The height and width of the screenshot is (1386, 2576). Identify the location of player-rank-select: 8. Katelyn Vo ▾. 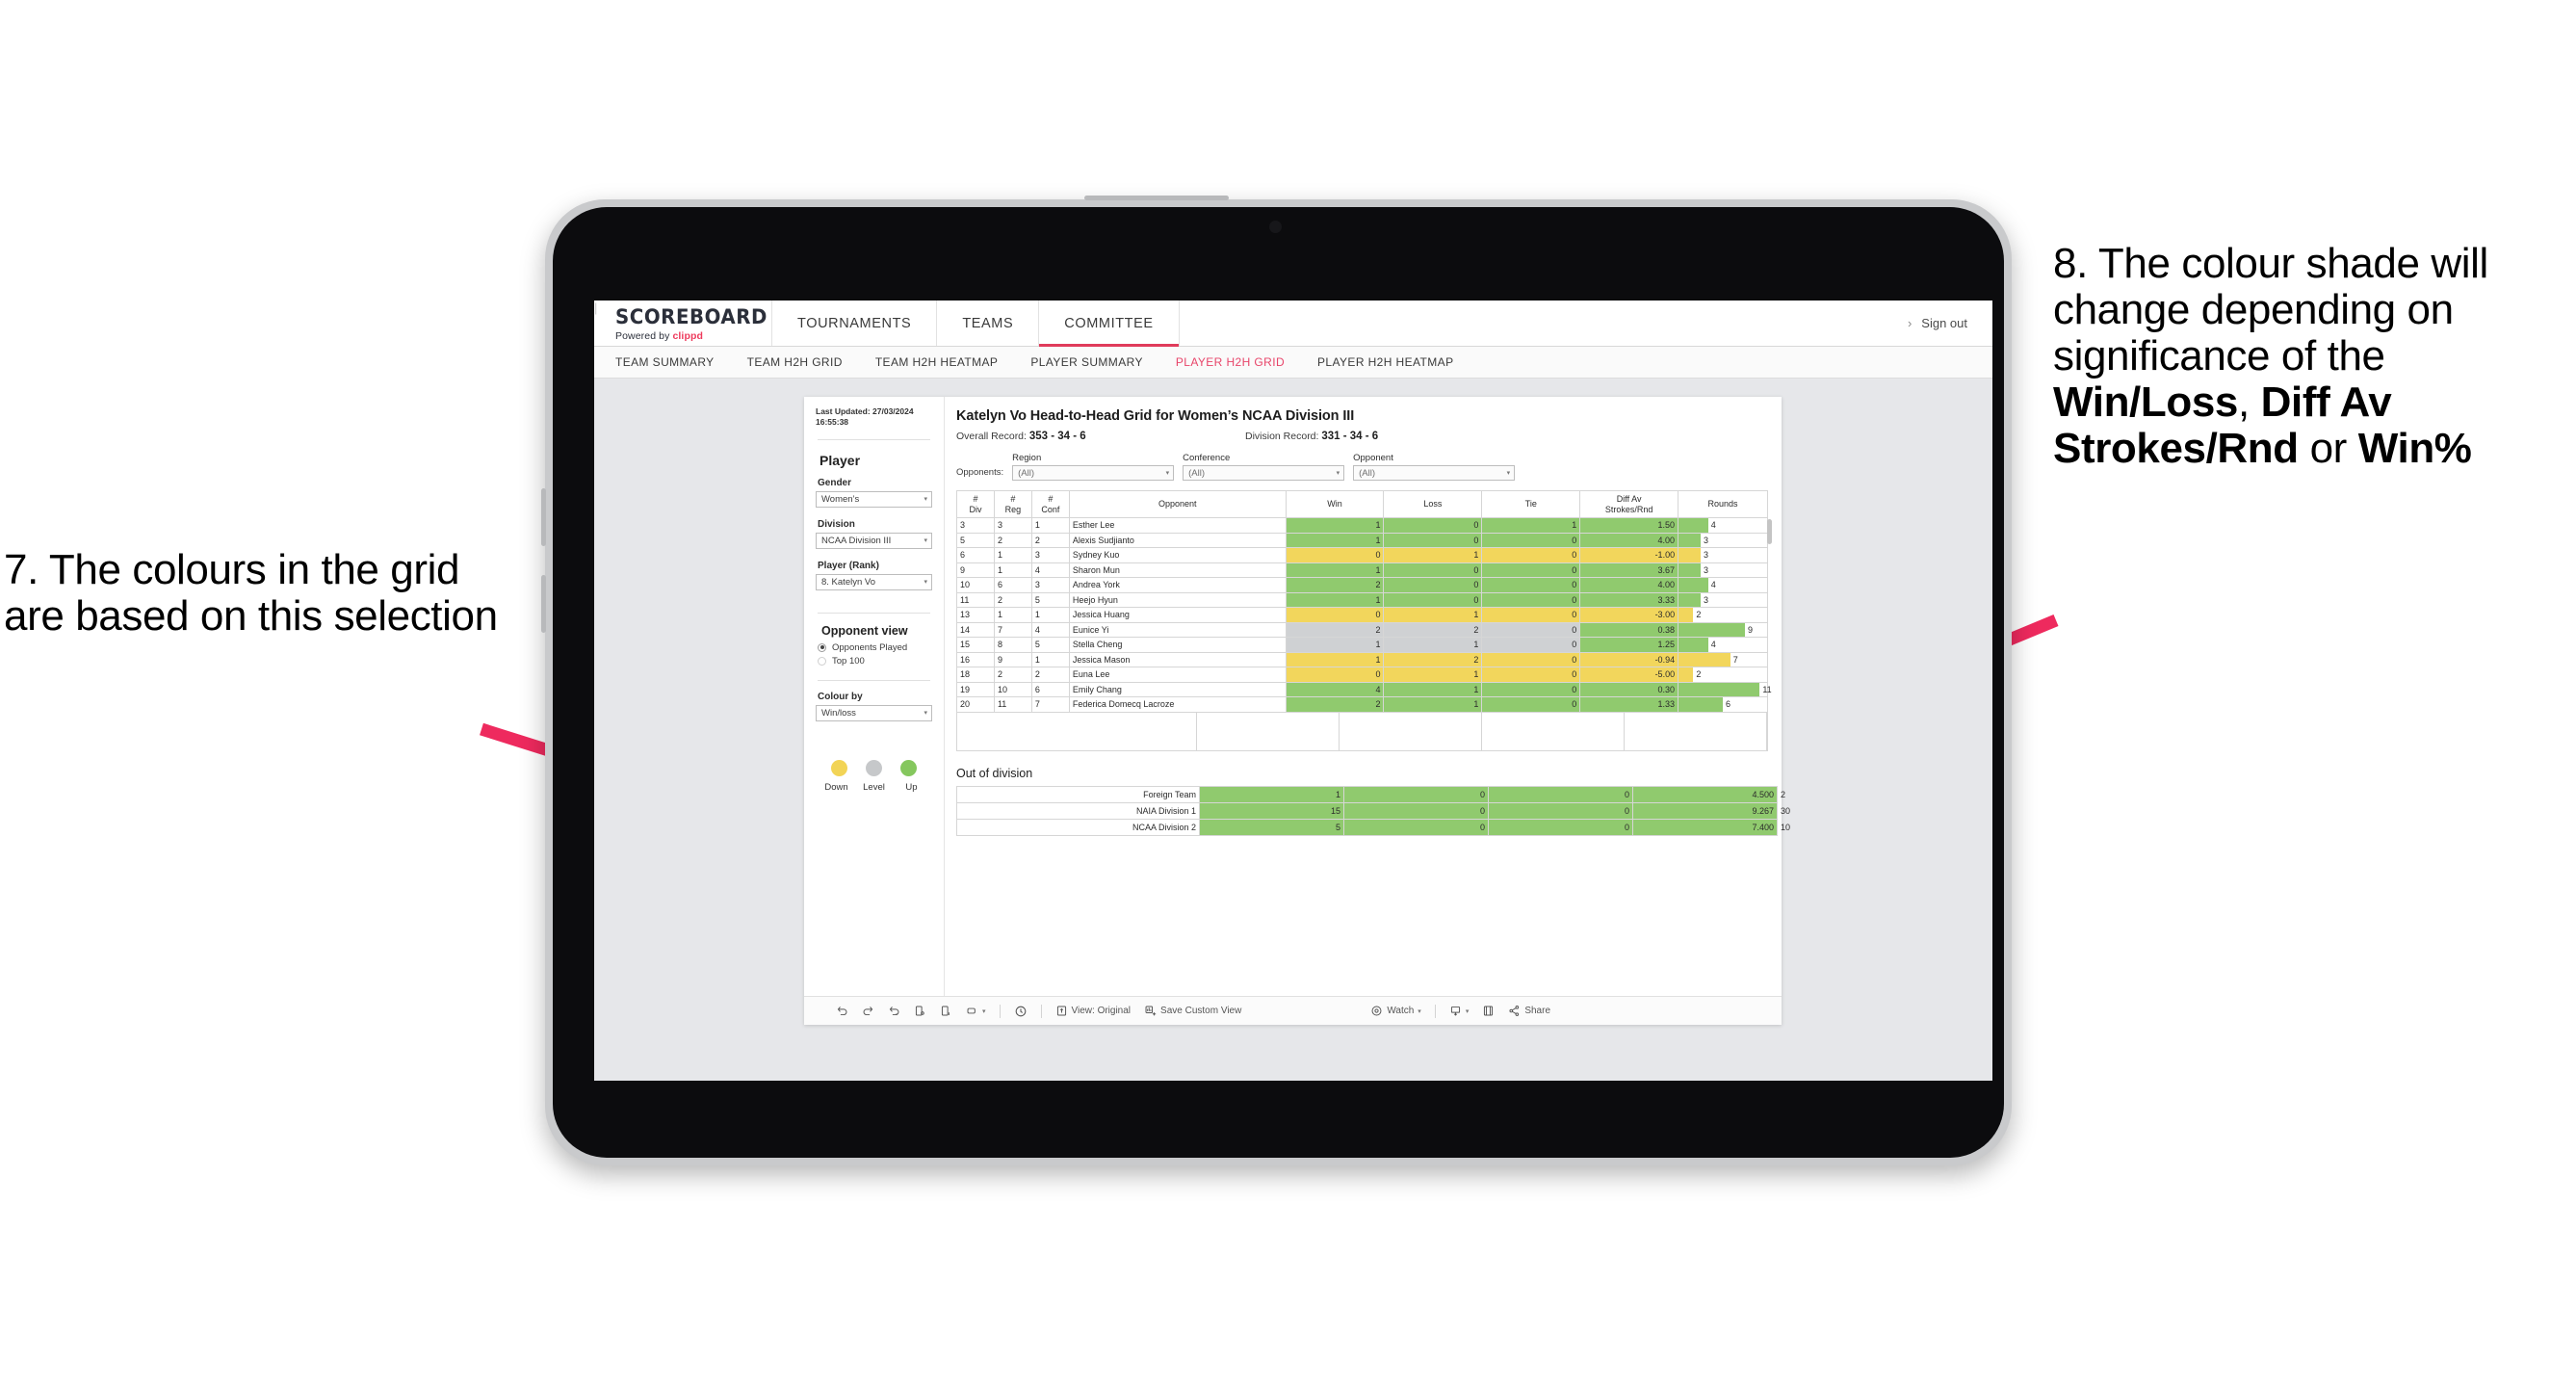
(874, 581).